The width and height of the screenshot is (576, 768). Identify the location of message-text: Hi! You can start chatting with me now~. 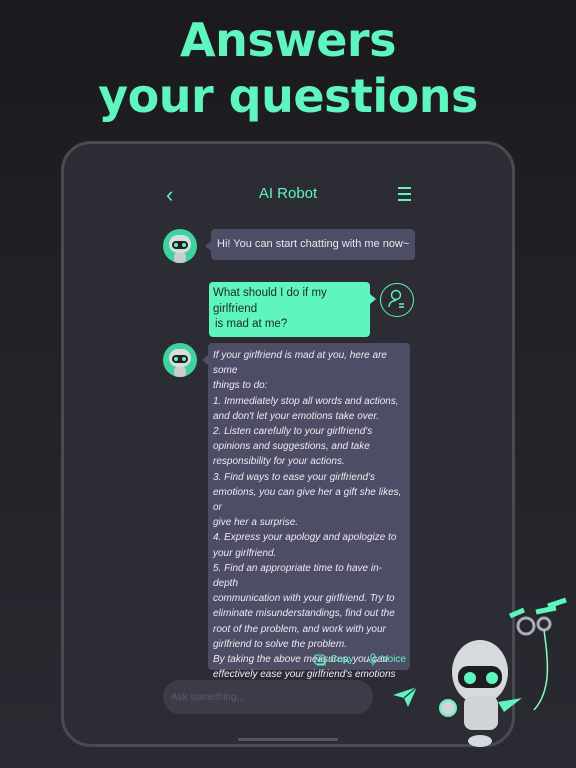
(313, 244).